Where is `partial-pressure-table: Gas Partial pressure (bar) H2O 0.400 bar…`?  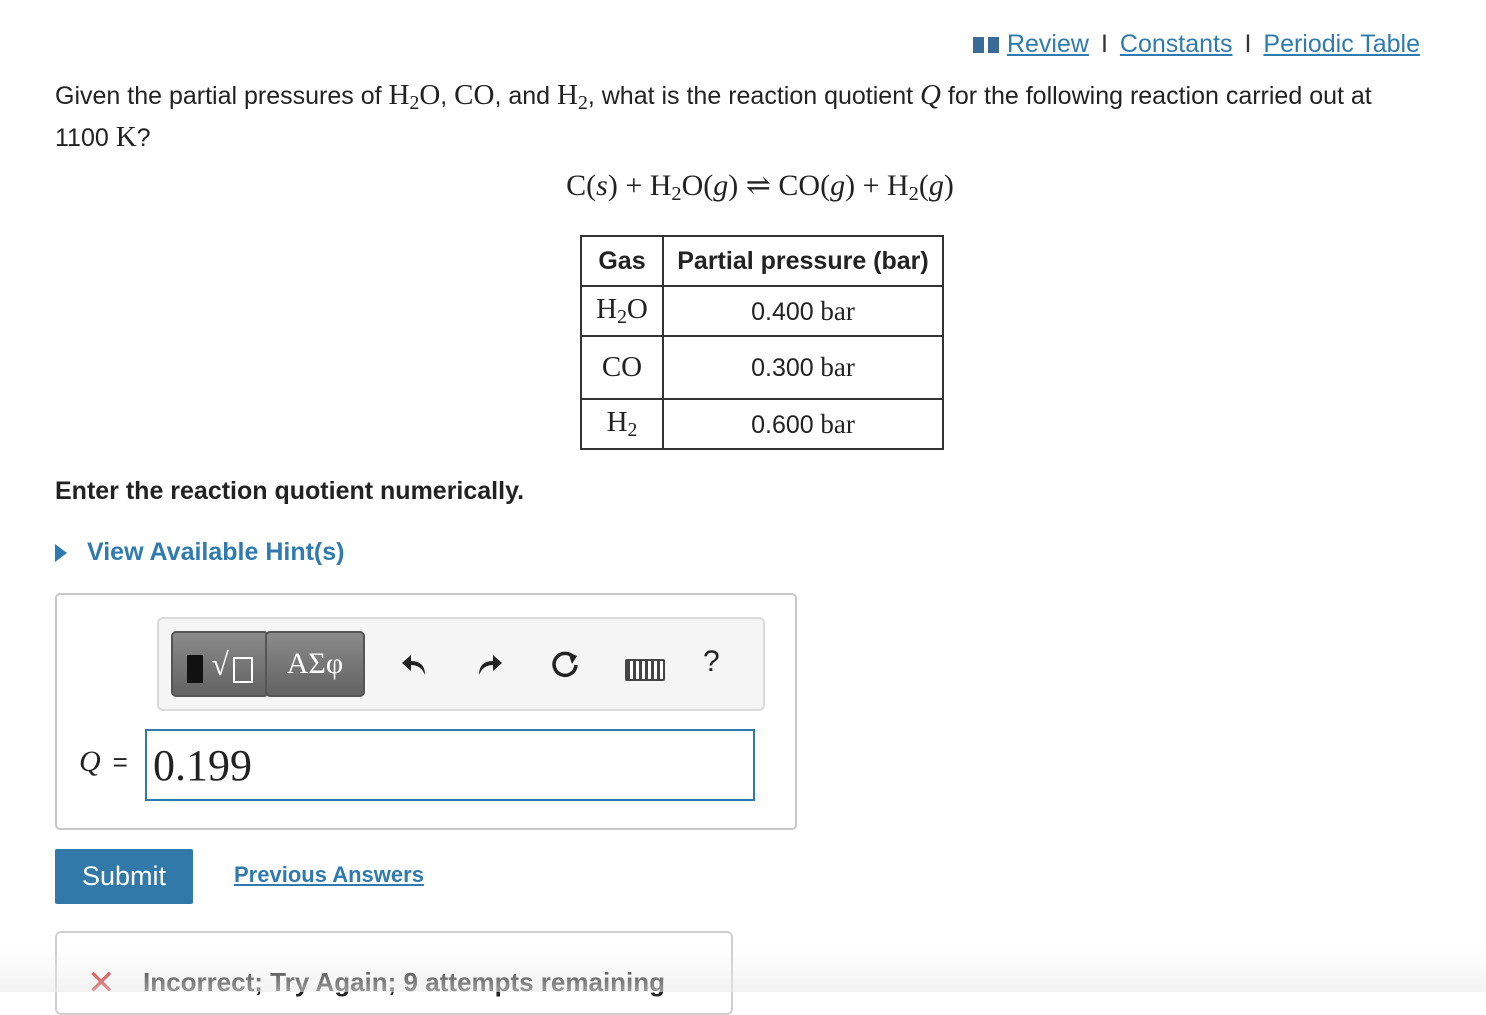 partial-pressure-table: Gas Partial pressure (bar) H2O 0.400 bar… is located at coordinates (762, 342).